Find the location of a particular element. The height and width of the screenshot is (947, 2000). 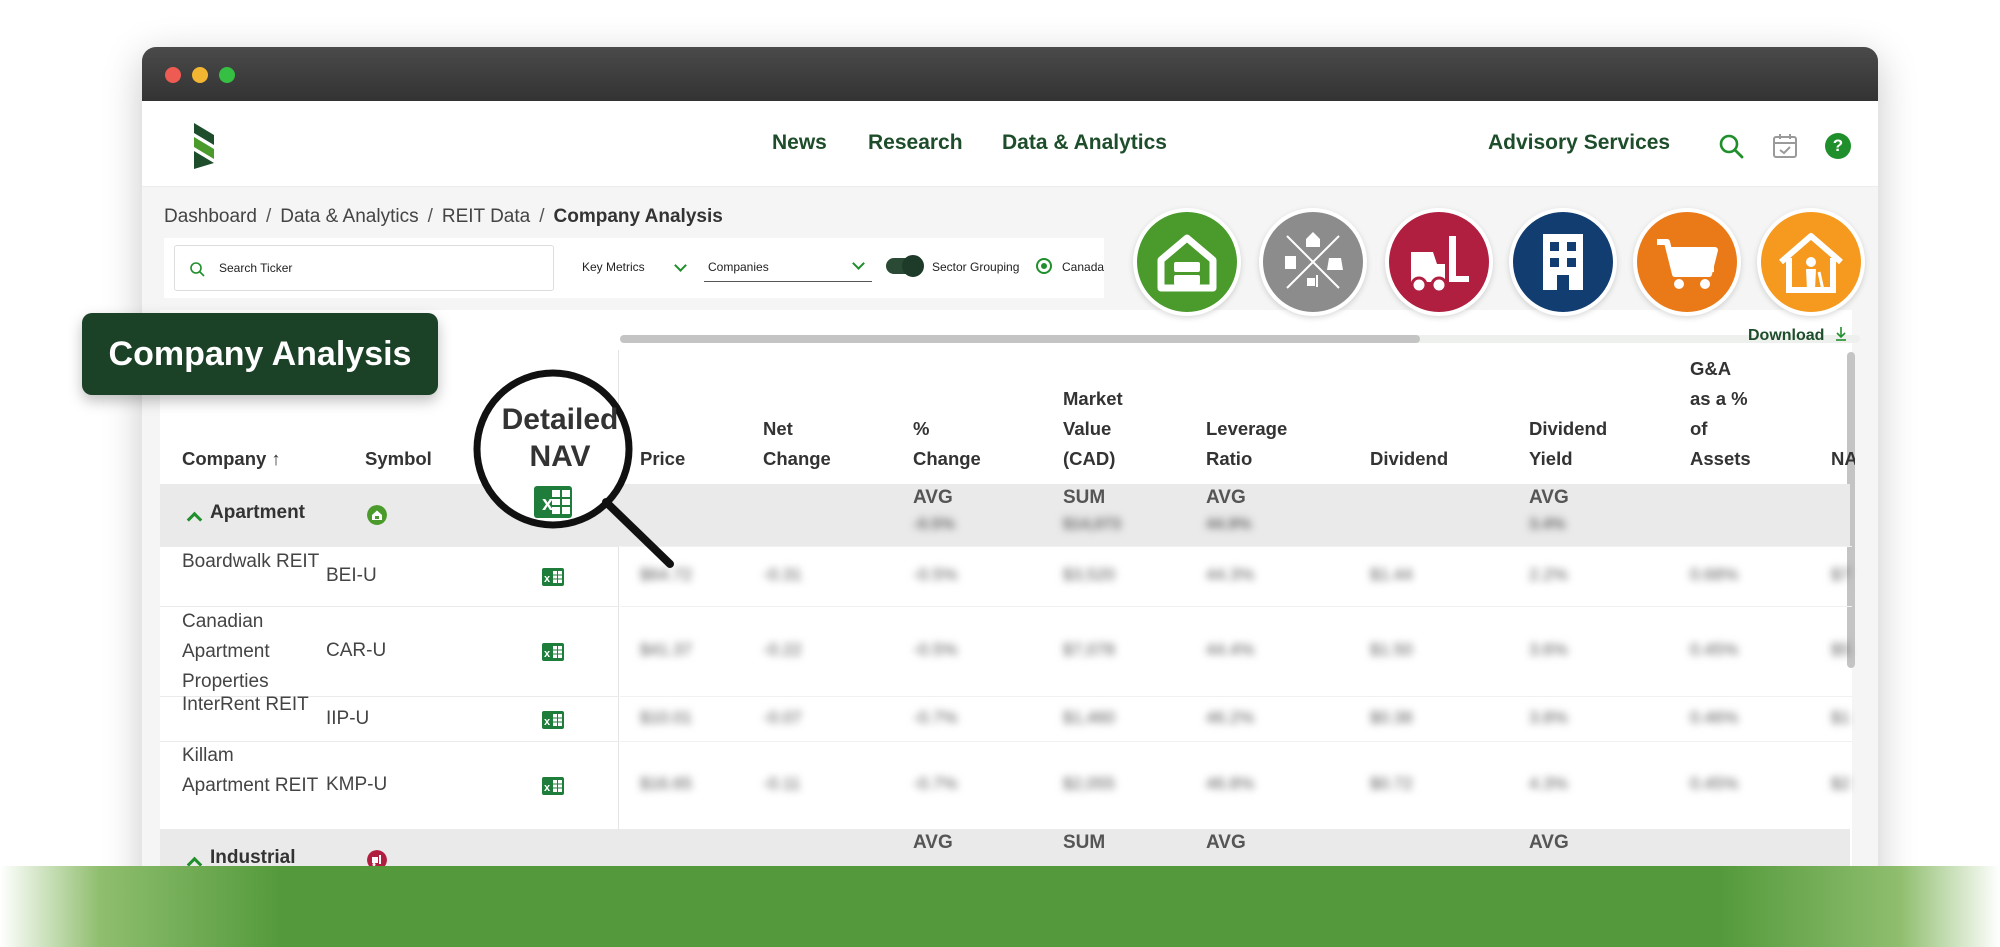

ga-cell: 0.46% is located at coordinates (1714, 717).